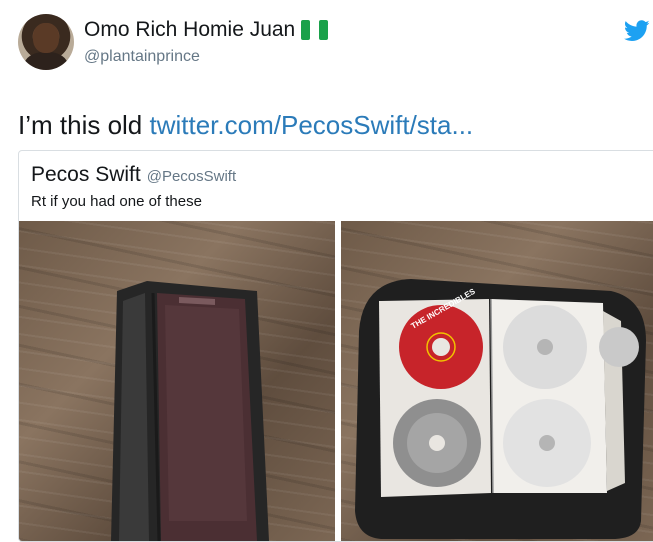 Image resolution: width=653 pixels, height=542 pixels. What do you see at coordinates (191, 176) in the screenshot?
I see `quoted-author-handle: @PecosSwift` at bounding box center [191, 176].